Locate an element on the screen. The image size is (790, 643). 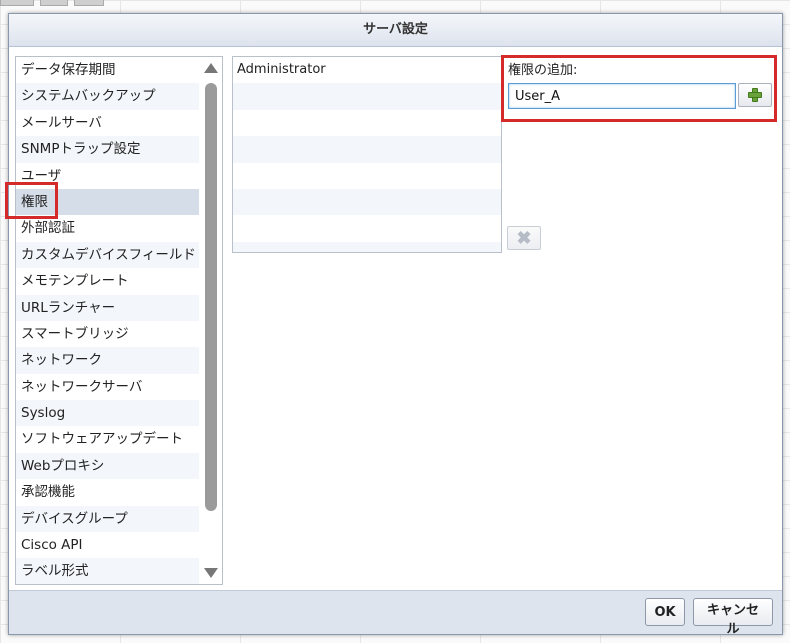
add-permission-button is located at coordinates (755, 95).